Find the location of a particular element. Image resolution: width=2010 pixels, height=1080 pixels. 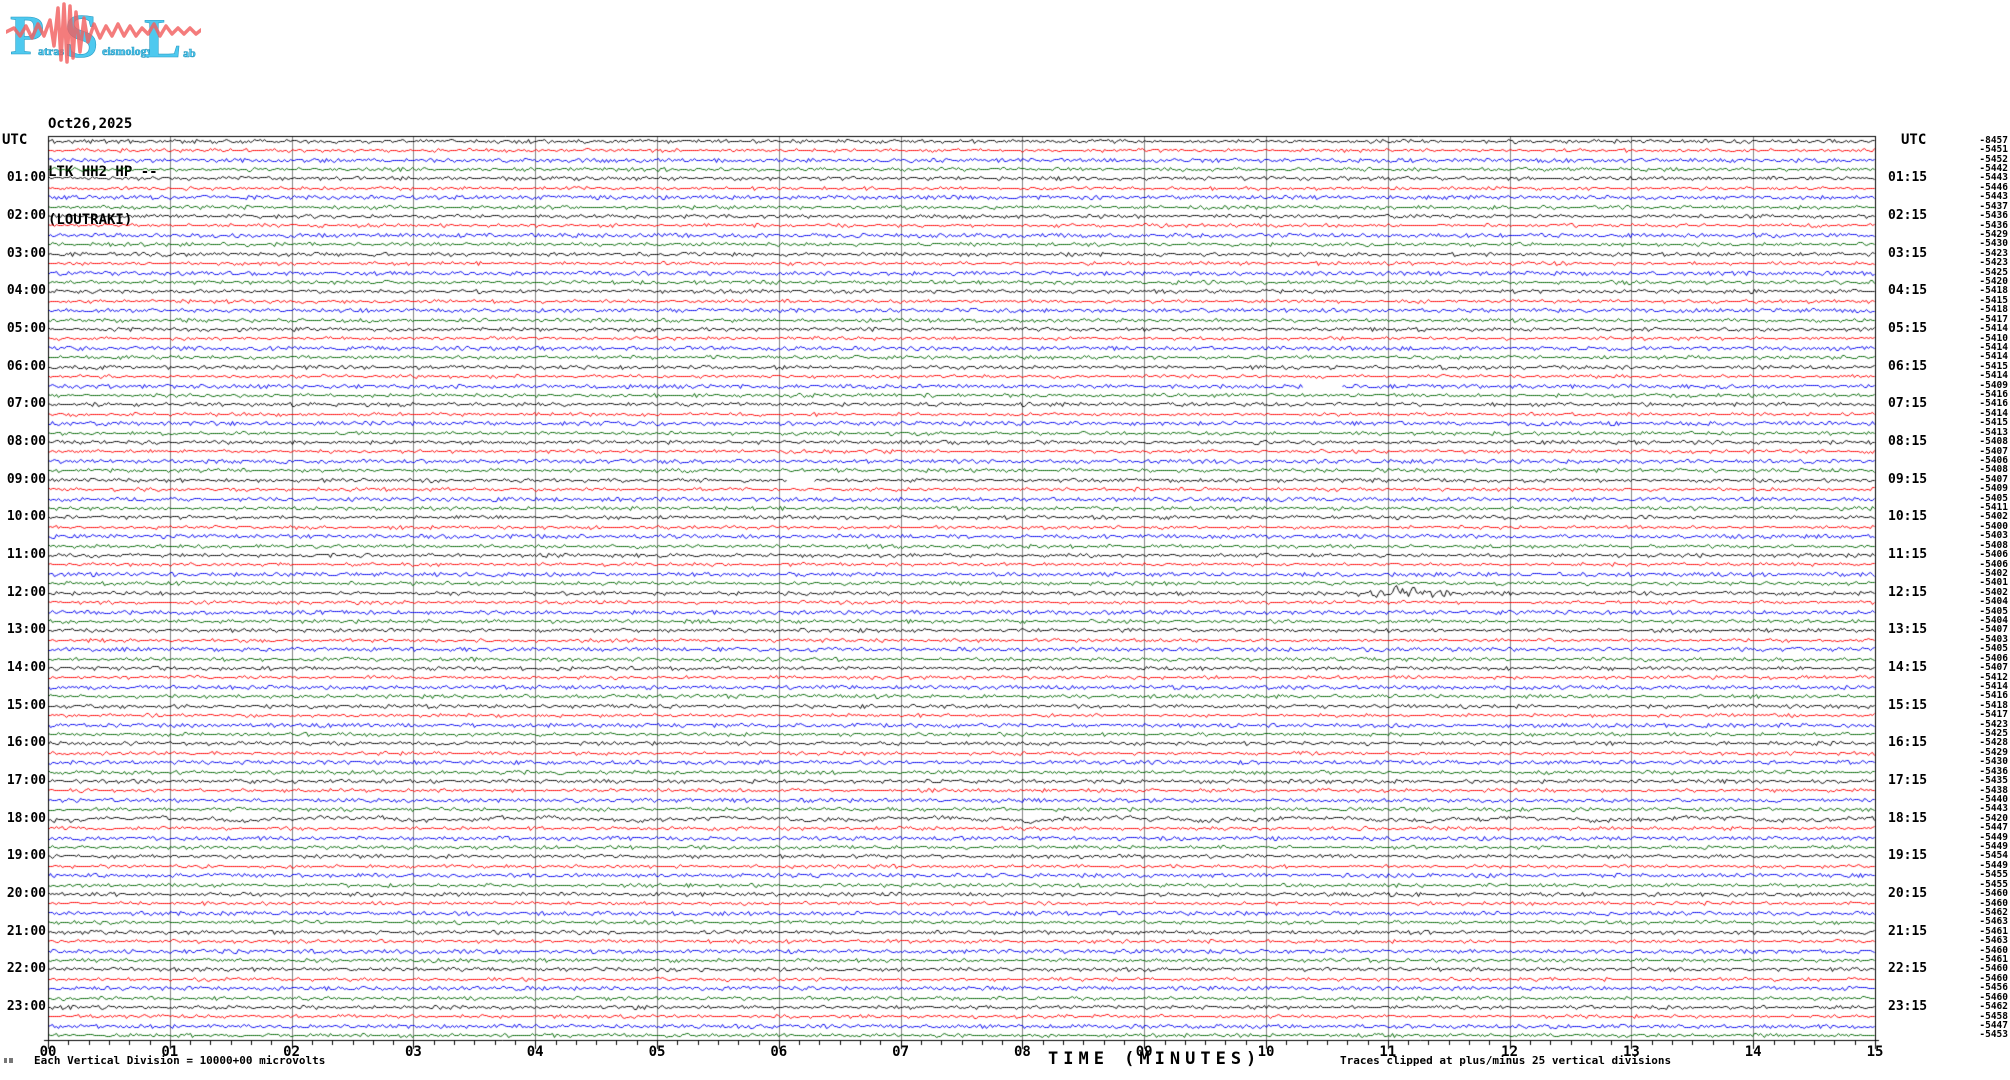

right-time-label: 02:15 is located at coordinates (1908, 215).